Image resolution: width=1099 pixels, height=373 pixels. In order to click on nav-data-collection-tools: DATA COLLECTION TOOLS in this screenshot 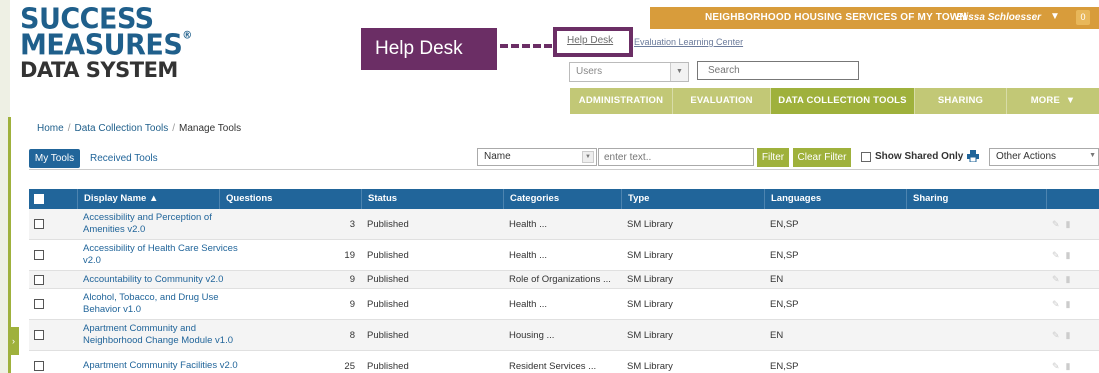, I will do `click(843, 101)`.